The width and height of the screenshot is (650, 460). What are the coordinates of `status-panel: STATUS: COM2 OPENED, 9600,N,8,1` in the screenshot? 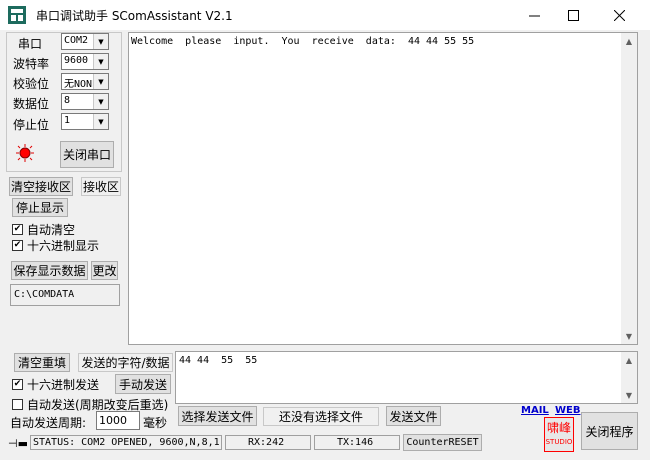 It's located at (126, 442).